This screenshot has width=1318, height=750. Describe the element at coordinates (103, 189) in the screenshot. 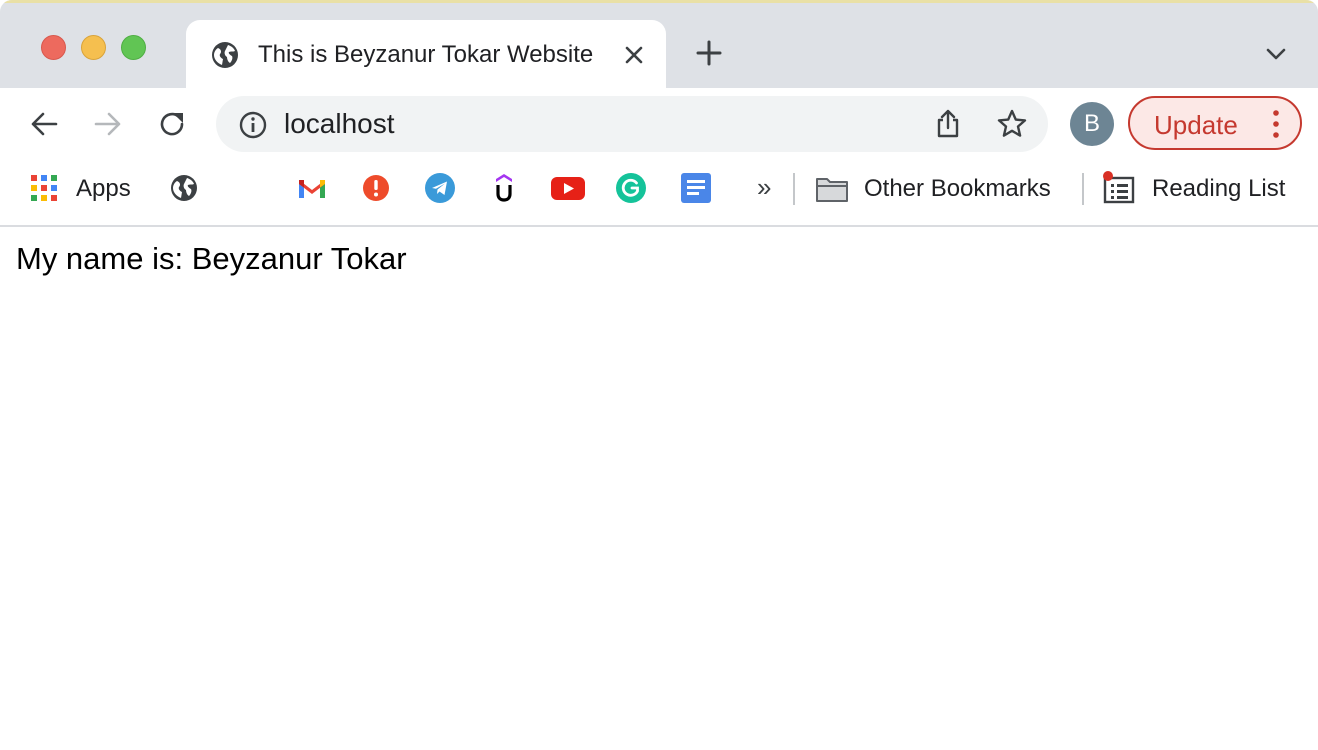

I see `apps-label: Apps` at that location.